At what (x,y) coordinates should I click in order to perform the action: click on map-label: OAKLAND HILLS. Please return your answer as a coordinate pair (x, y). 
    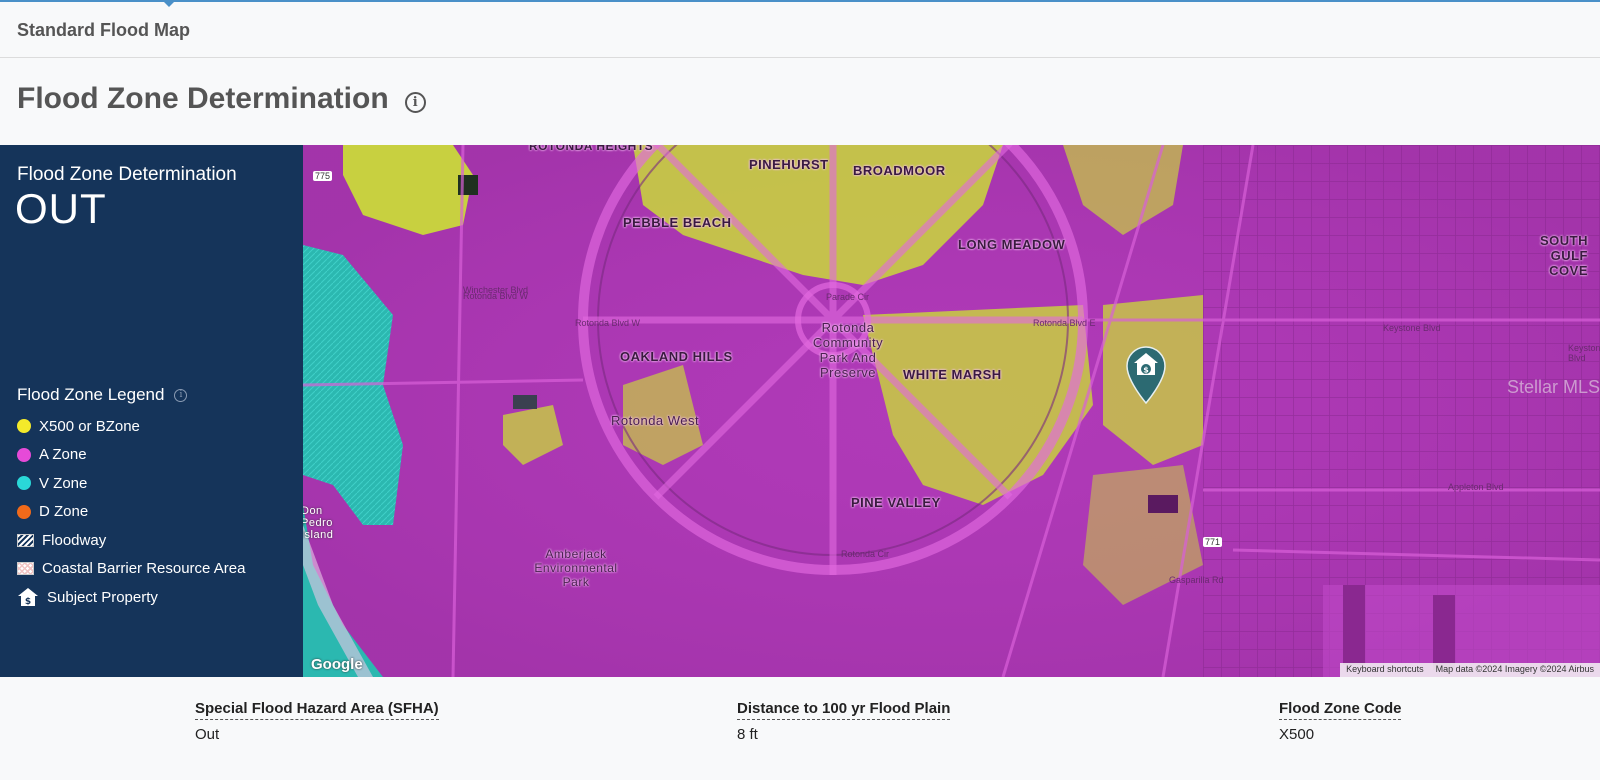
    Looking at the image, I should click on (676, 356).